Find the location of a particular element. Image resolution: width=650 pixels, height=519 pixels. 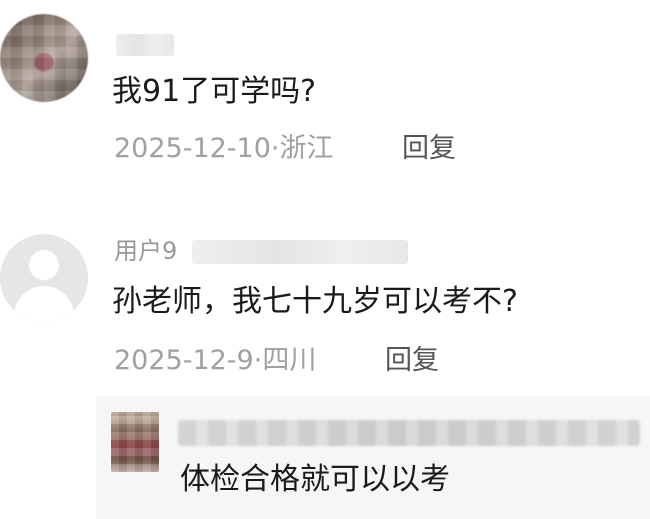

comment-meta: 2025-12-10·浙江 is located at coordinates (224, 149).